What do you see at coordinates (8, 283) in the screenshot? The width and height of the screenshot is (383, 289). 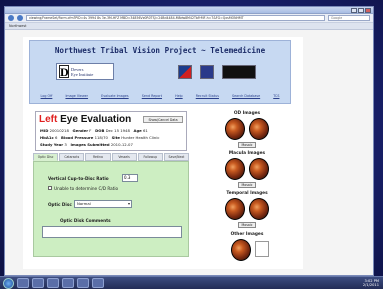 I see `start-button` at bounding box center [8, 283].